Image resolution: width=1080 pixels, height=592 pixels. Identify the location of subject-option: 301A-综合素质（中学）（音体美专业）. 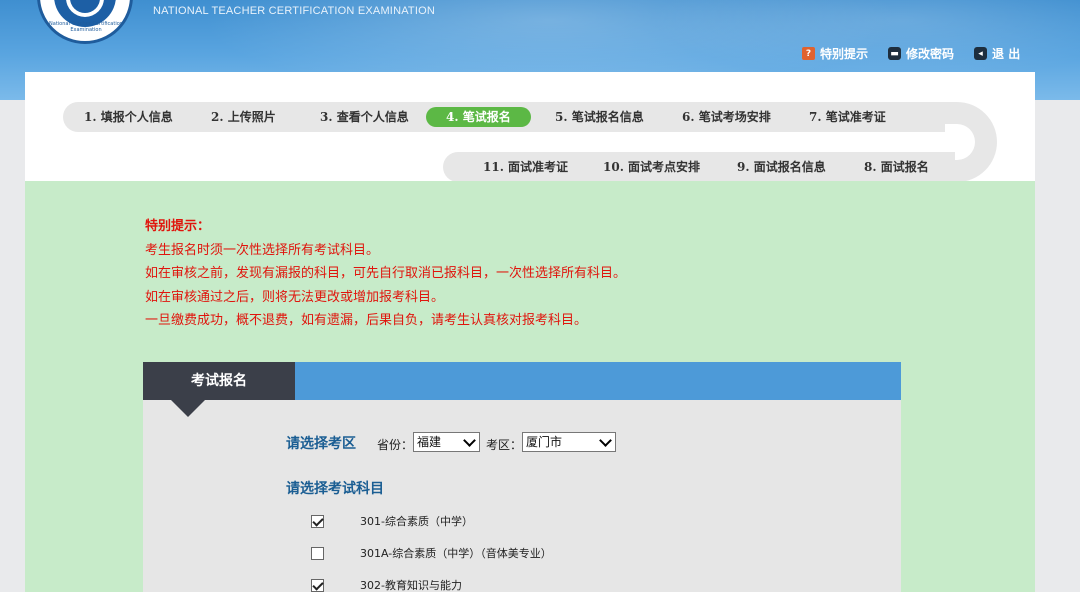
(431, 553).